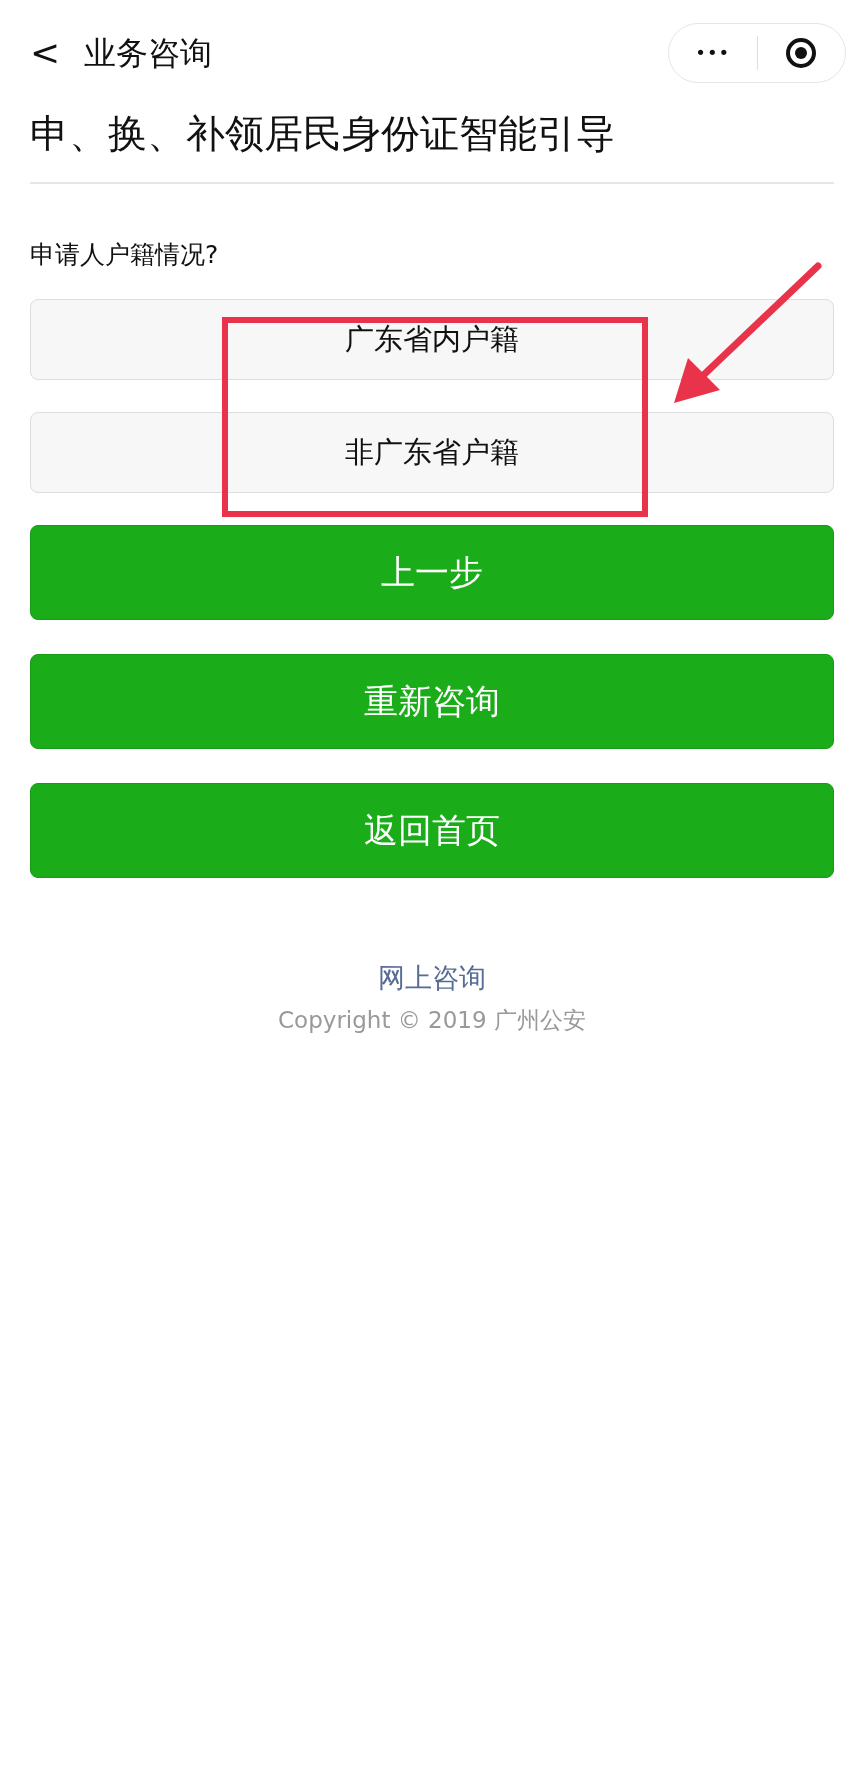 This screenshot has height=1768, width=864. Describe the element at coordinates (432, 978) in the screenshot. I see `online-consult-link: 网上咨询` at that location.